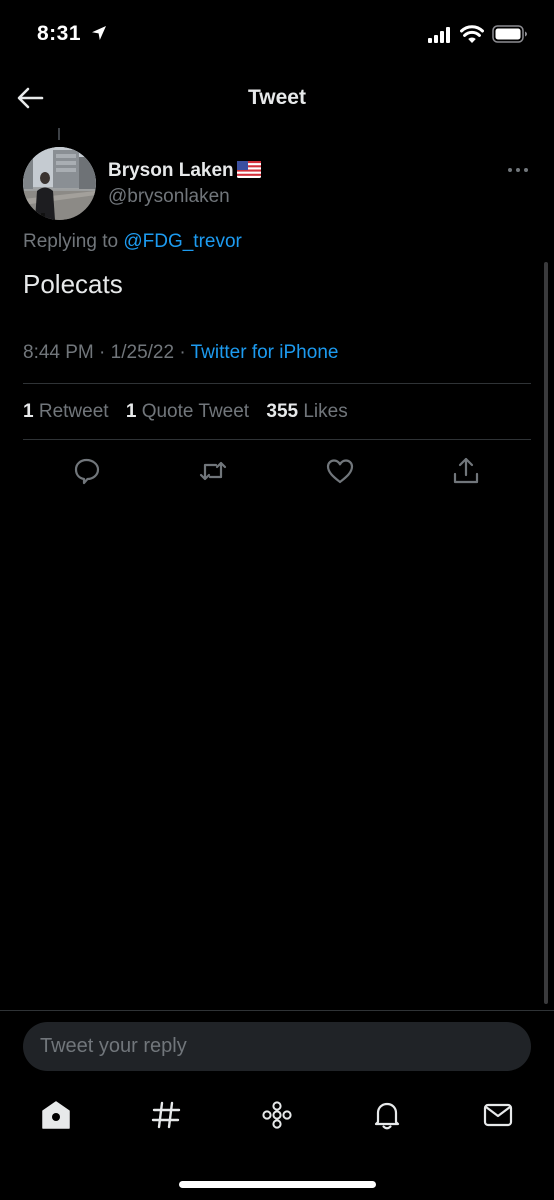 The height and width of the screenshot is (1200, 554). I want to click on wifi-icon, so click(472, 33).